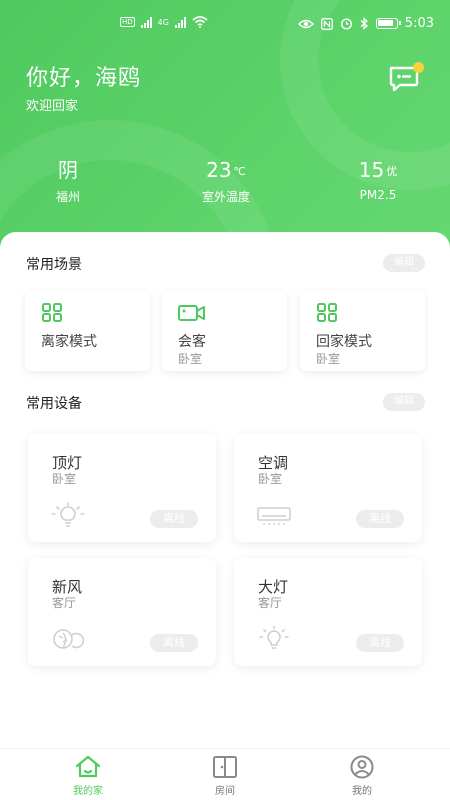 Image resolution: width=450 pixels, height=800 pixels. I want to click on air-conditioner-icon, so click(274, 516).